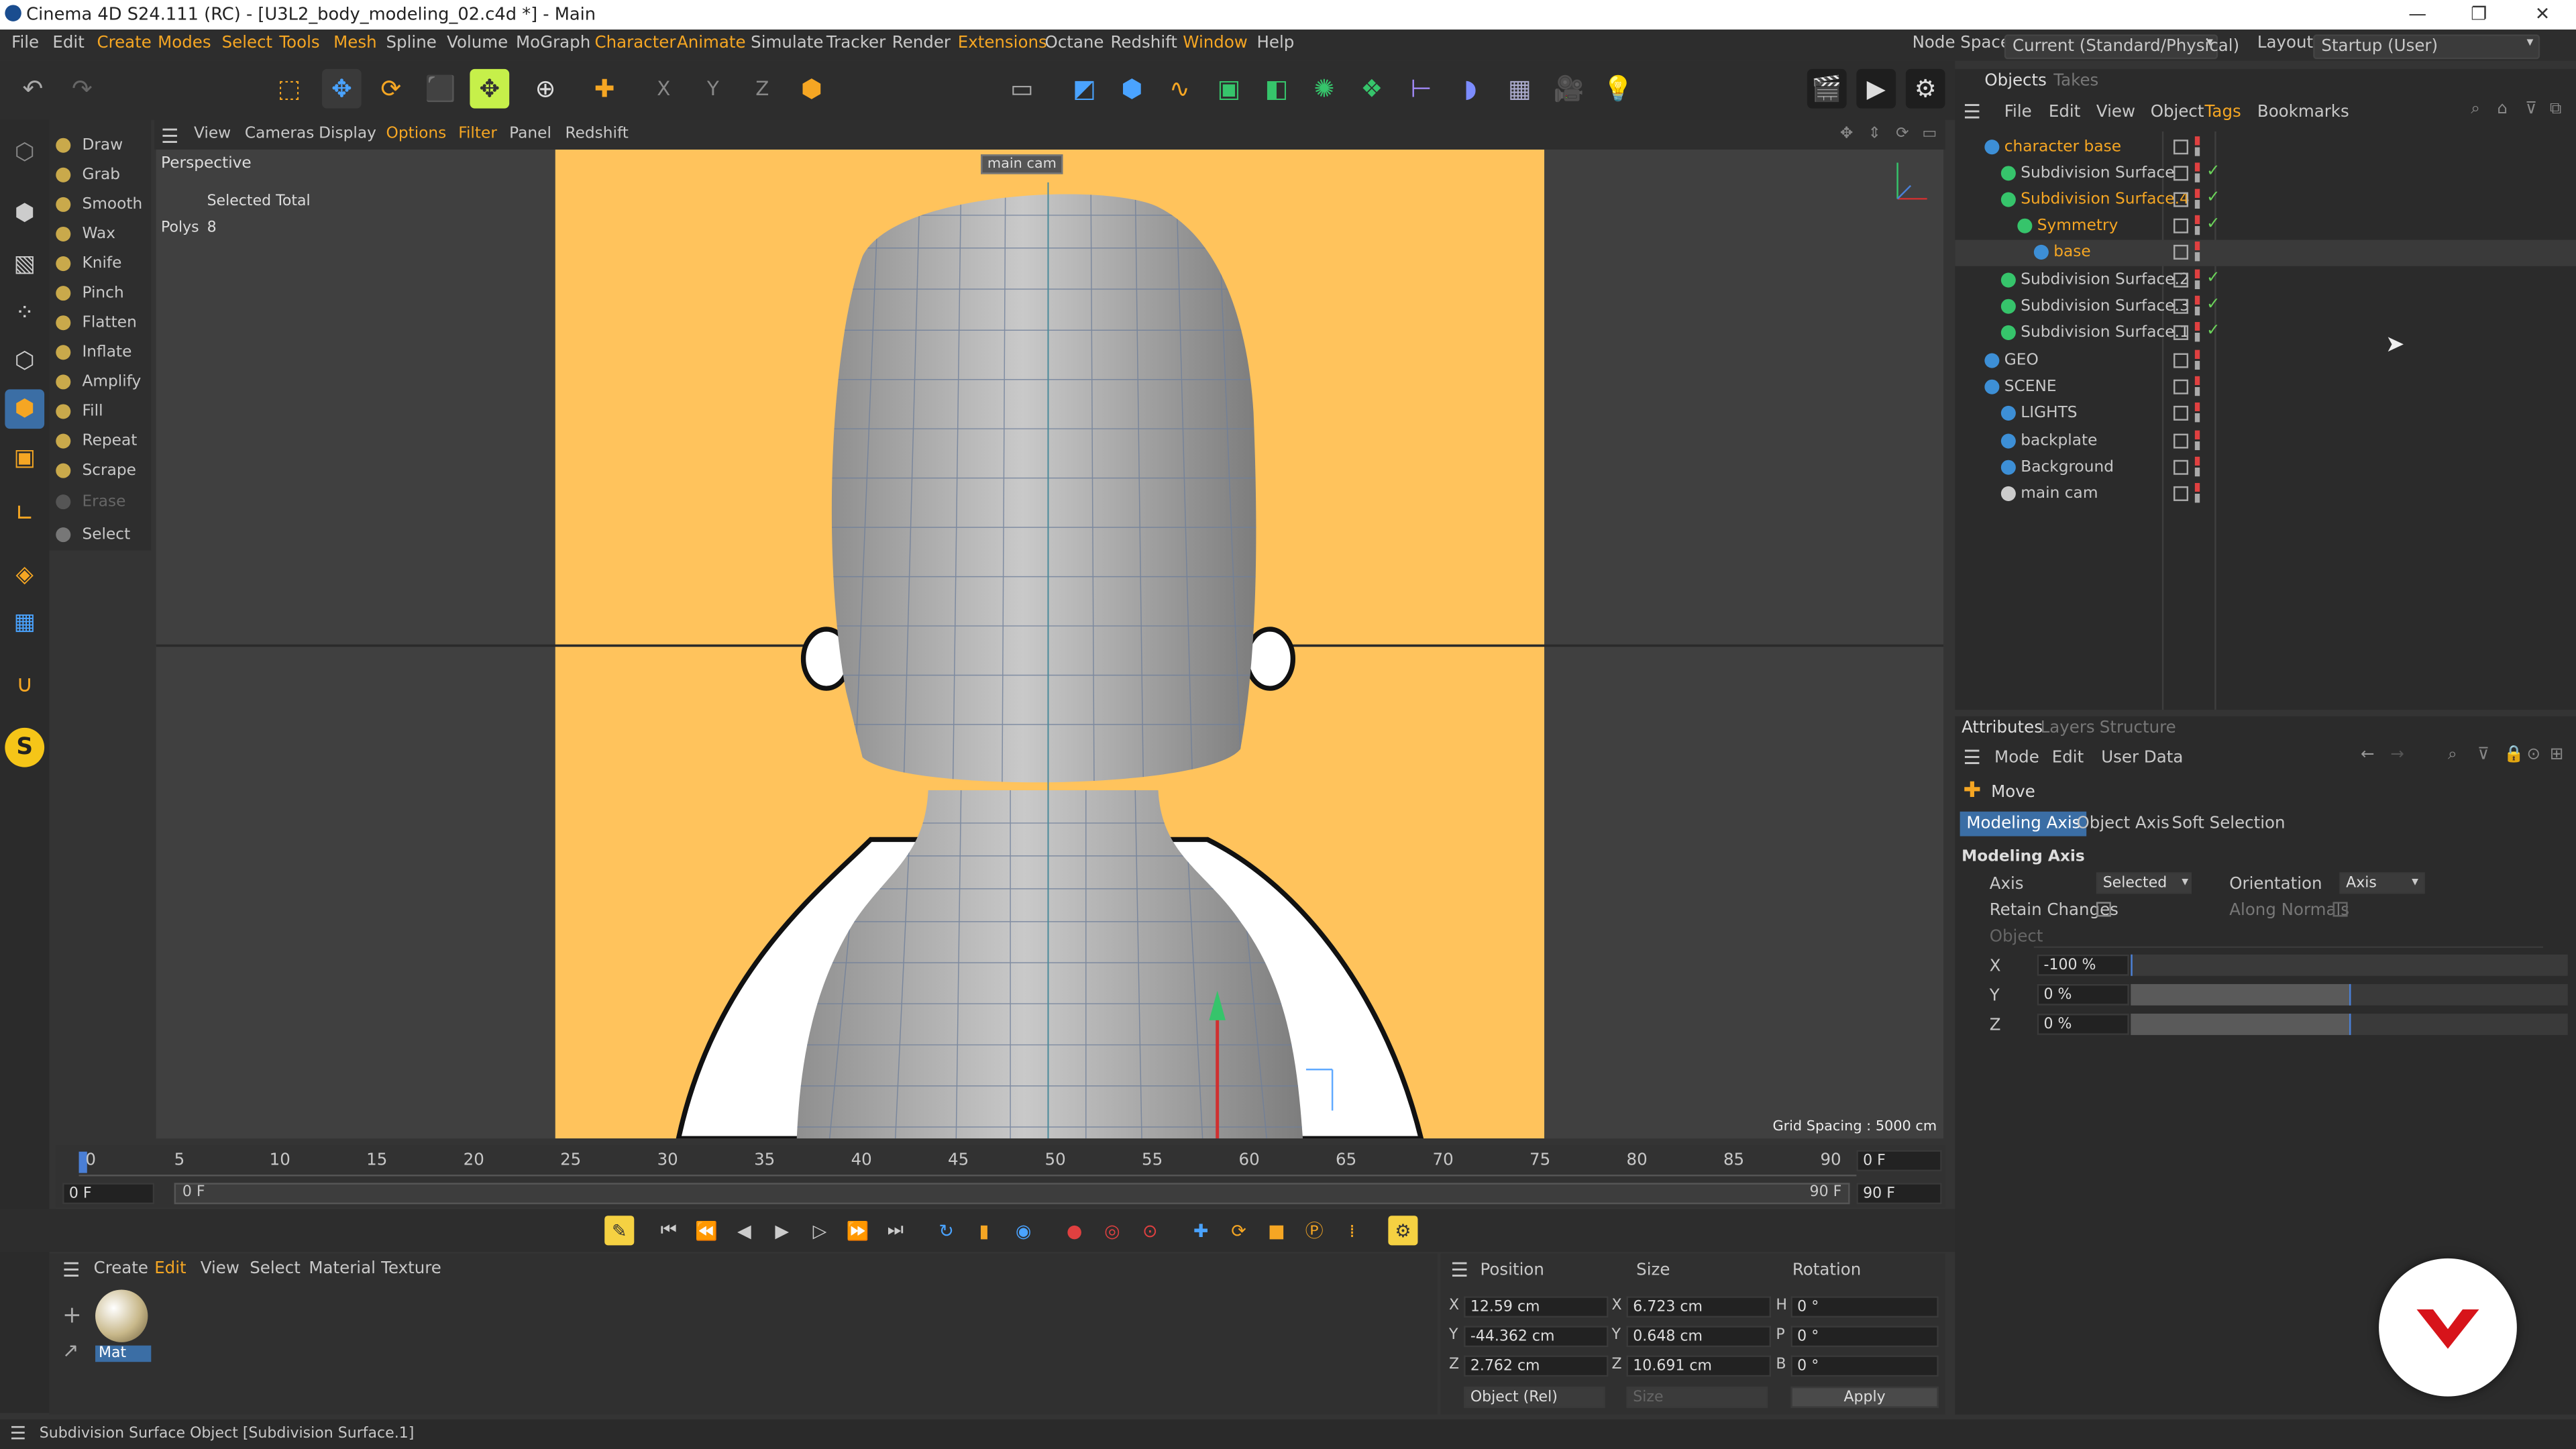 The width and height of the screenshot is (2576, 1449). Describe the element at coordinates (2397, 755) in the screenshot. I see `forward-arrow-icon: →` at that location.